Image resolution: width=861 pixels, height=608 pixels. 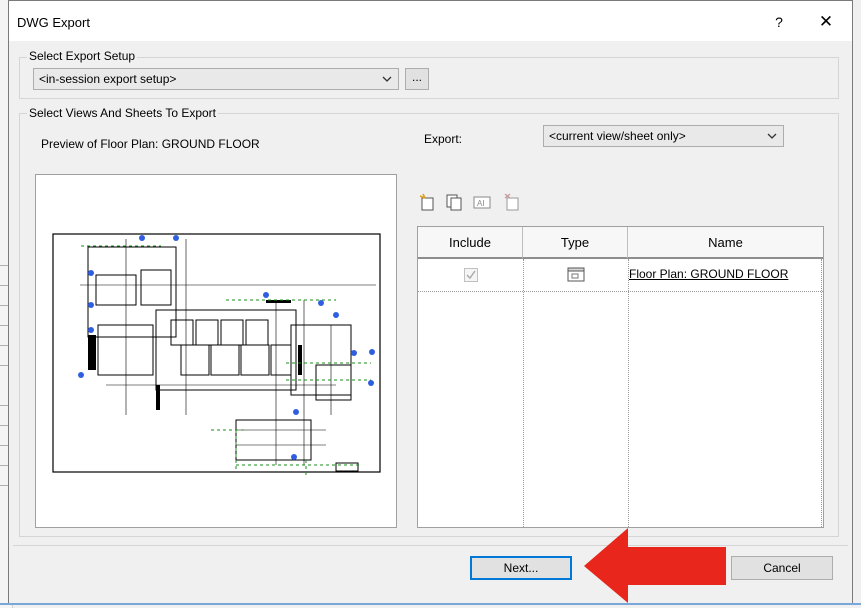 I want to click on rename-set-icon: AI, so click(x=482, y=202).